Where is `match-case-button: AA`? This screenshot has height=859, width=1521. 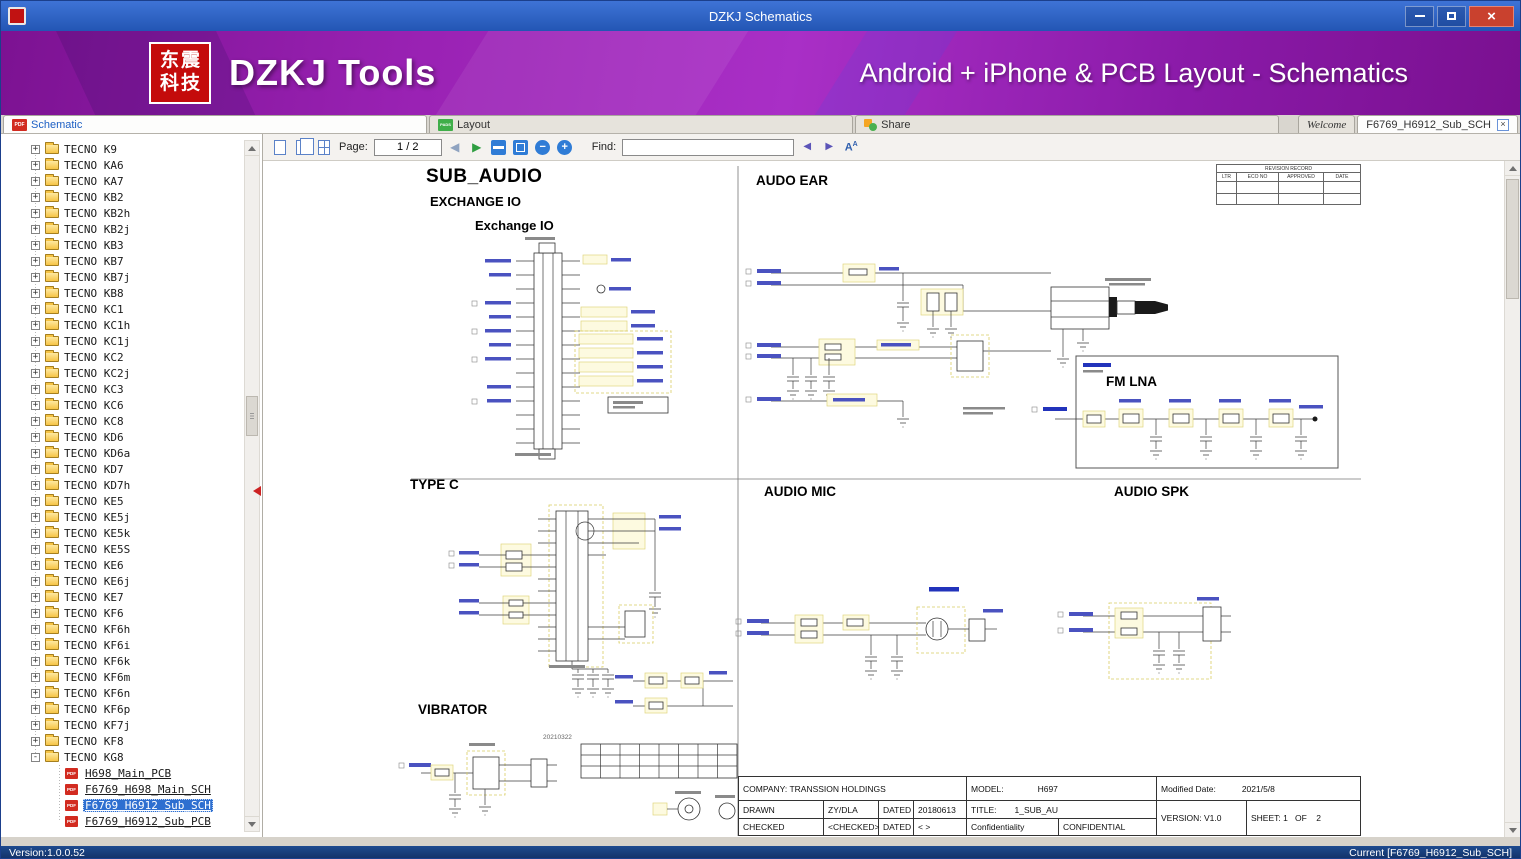
match-case-button: AA is located at coordinates (851, 147).